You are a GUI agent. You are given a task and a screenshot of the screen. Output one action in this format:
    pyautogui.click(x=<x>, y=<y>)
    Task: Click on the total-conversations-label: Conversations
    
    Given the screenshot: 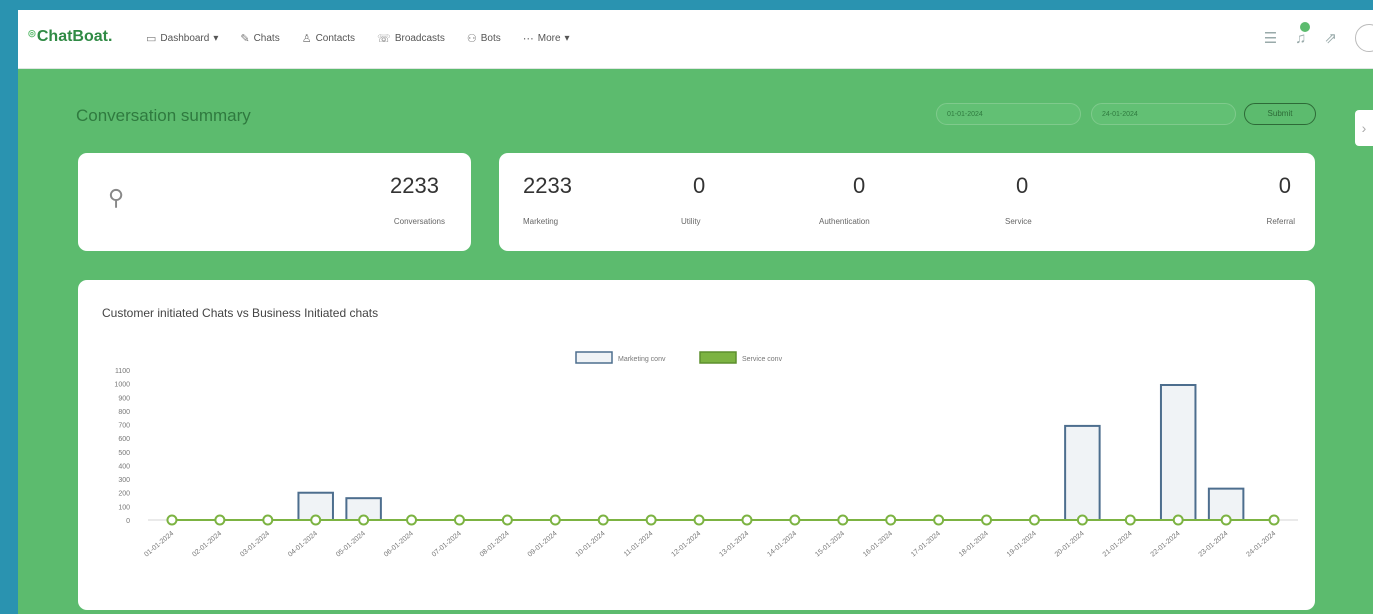 What is the action you would take?
    pyautogui.click(x=419, y=221)
    